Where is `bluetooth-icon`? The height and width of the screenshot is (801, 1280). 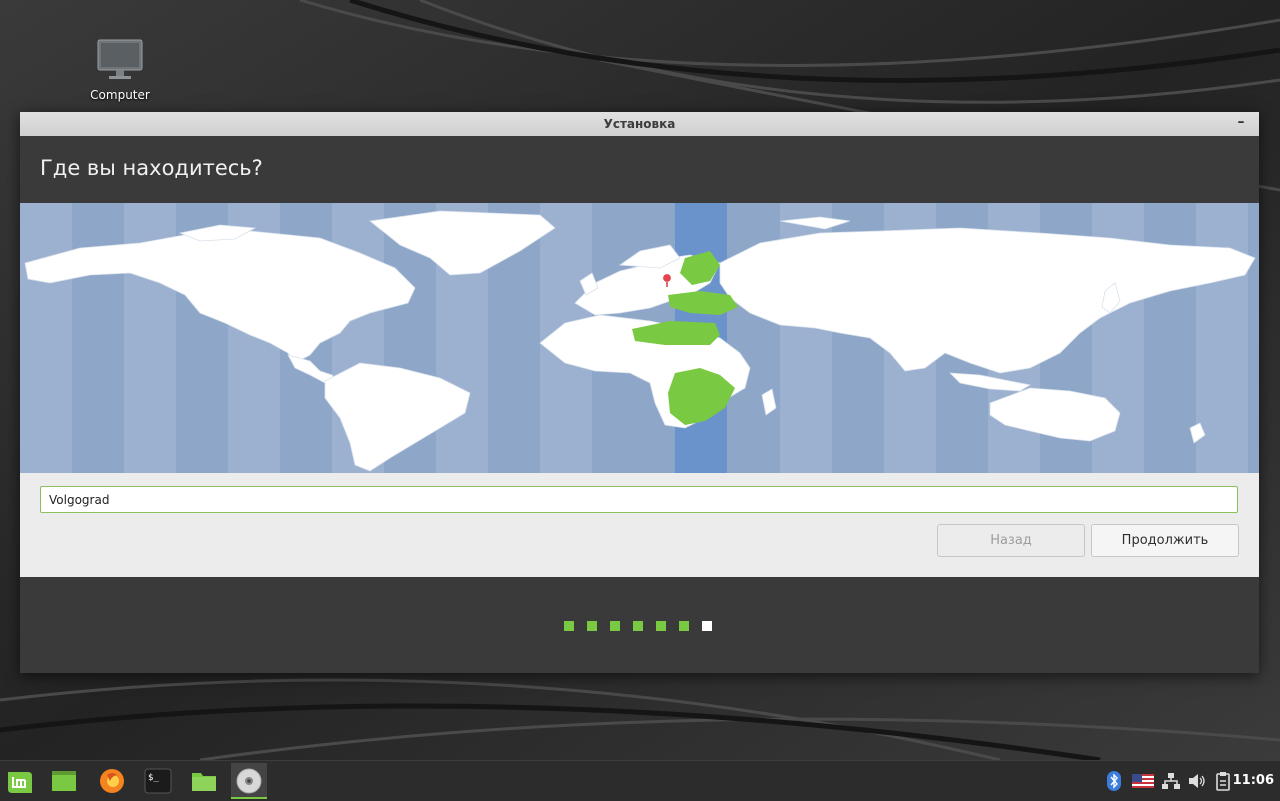 bluetooth-icon is located at coordinates (1114, 781).